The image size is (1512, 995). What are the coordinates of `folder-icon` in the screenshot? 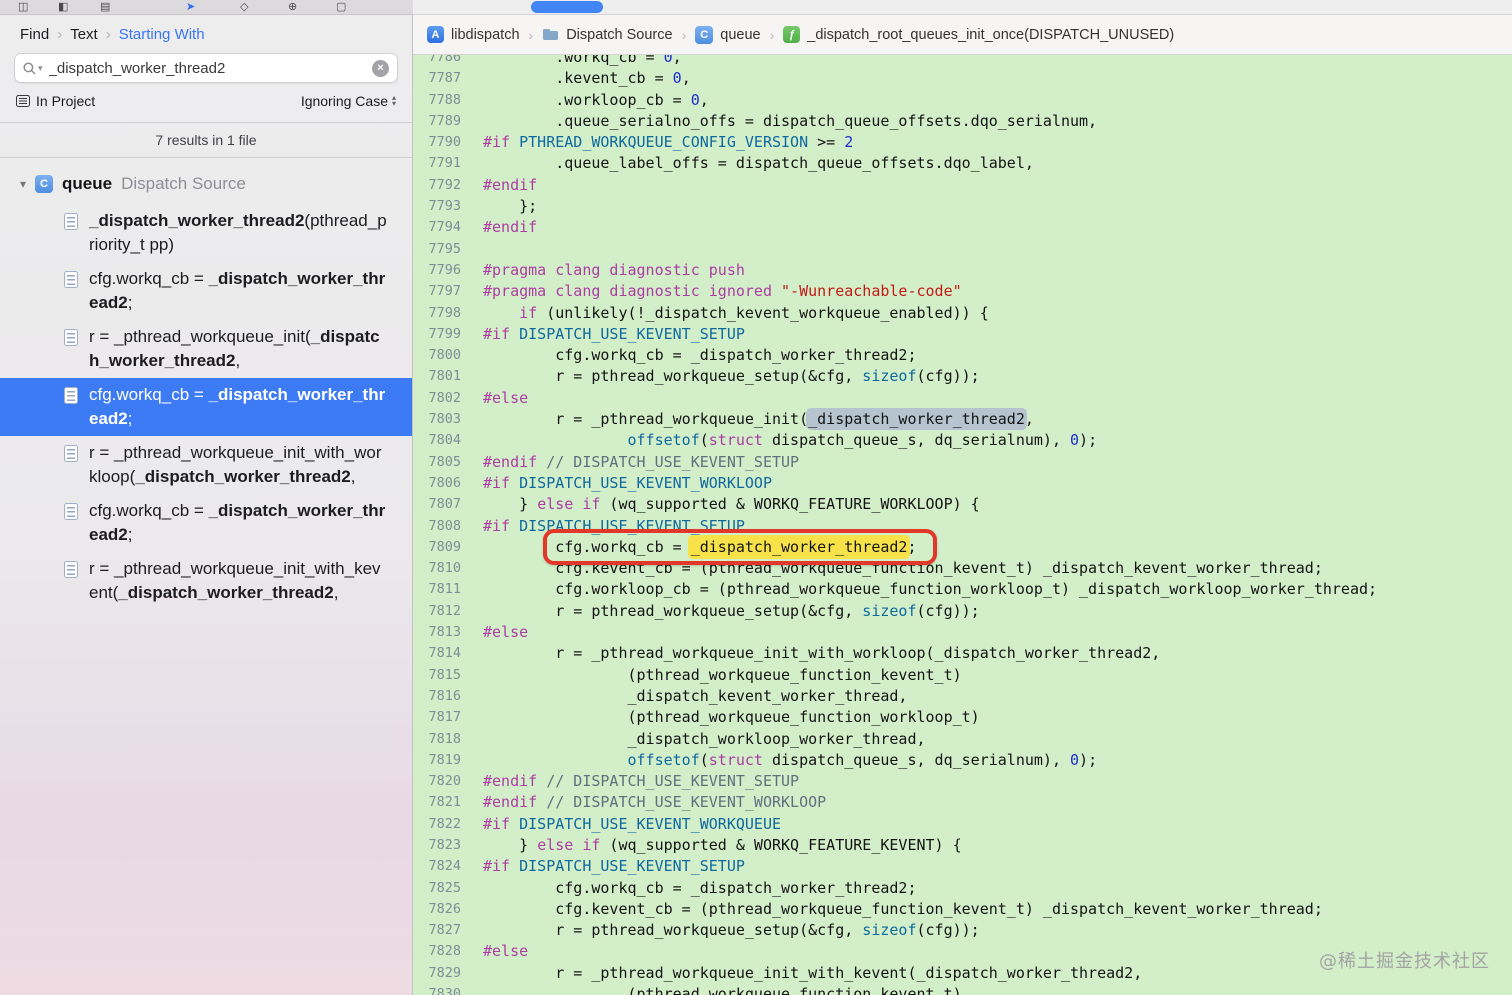 It's located at (550, 34).